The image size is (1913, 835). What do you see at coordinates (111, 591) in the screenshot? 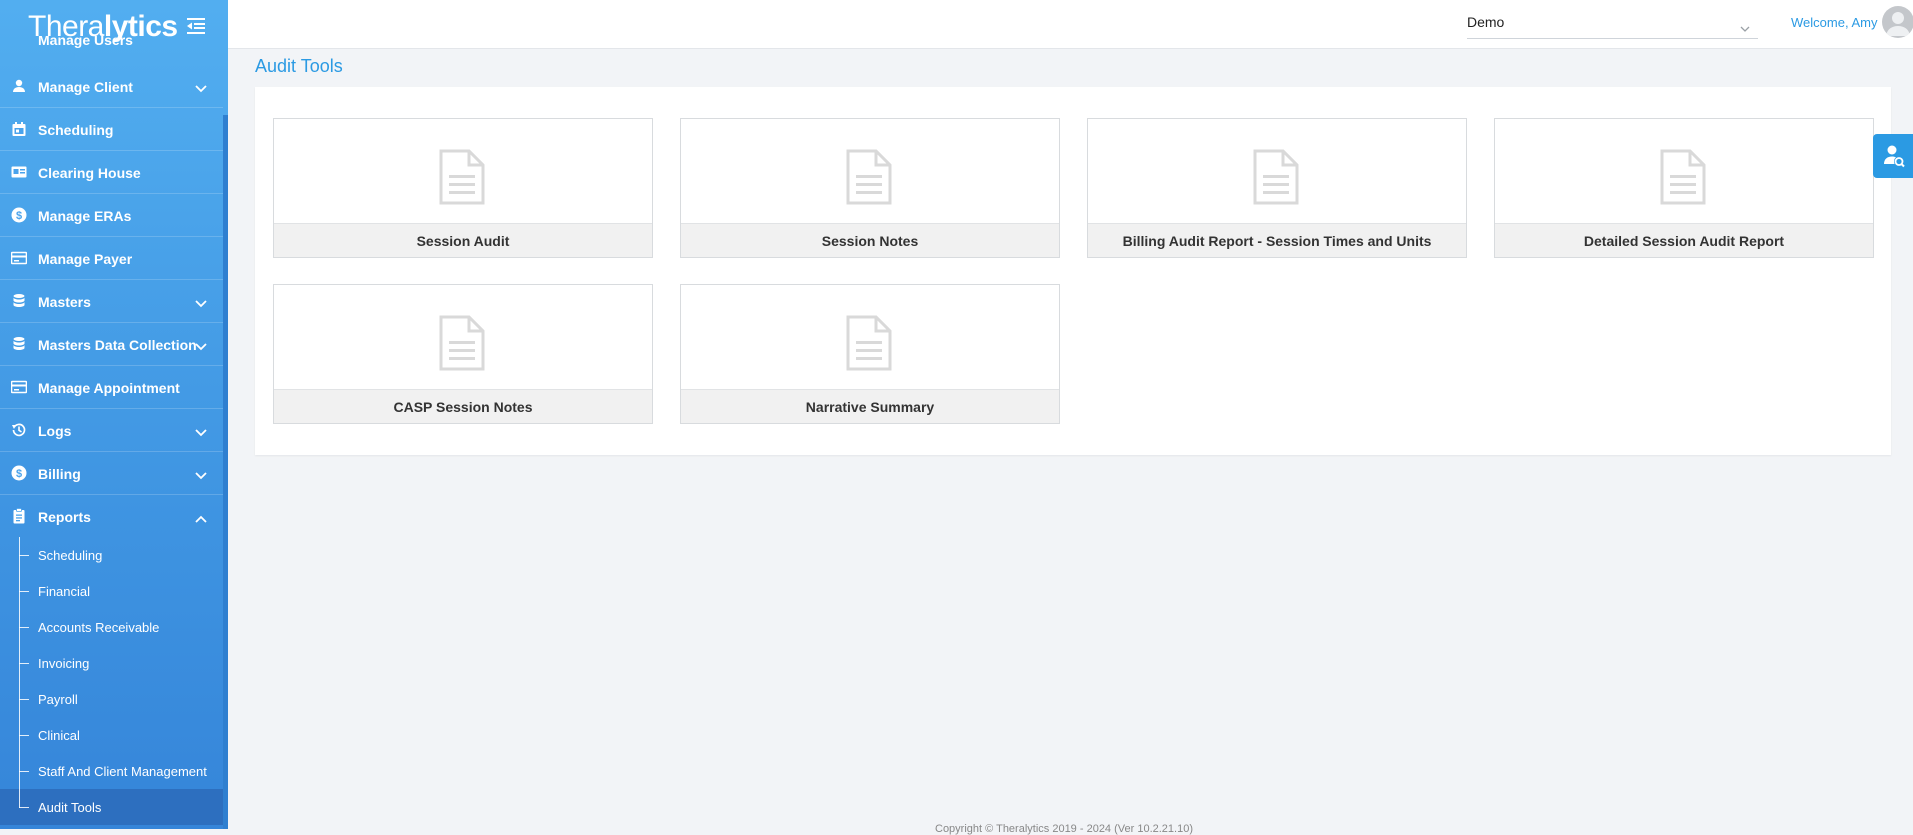
I see `sidebar-subitem-financial: Financial` at bounding box center [111, 591].